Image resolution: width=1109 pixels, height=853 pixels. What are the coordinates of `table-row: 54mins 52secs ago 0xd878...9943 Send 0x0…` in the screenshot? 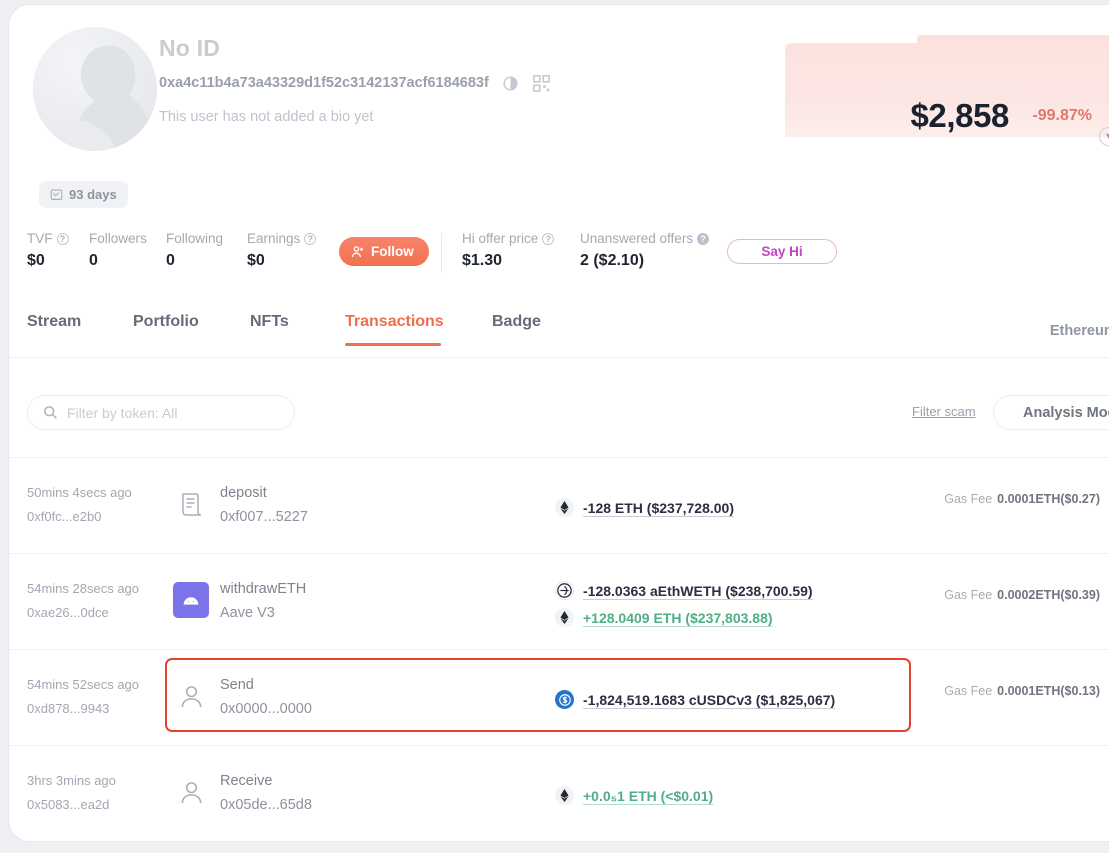 It's located at (559, 697).